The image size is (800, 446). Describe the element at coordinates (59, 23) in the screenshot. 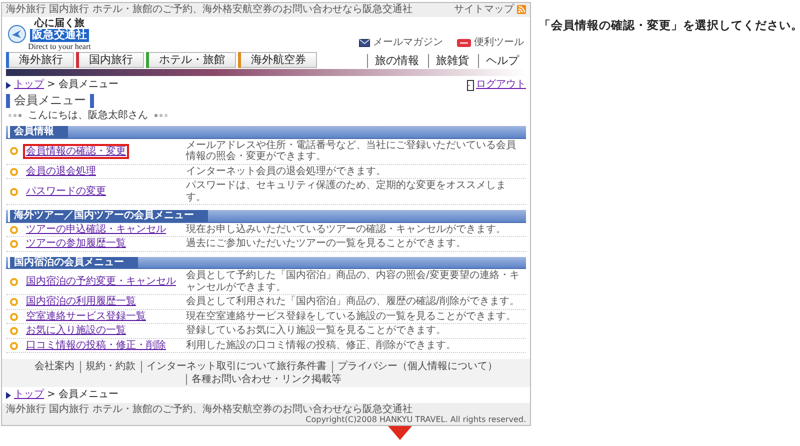

I see `logo-catchphrase: 心に届く旅` at that location.